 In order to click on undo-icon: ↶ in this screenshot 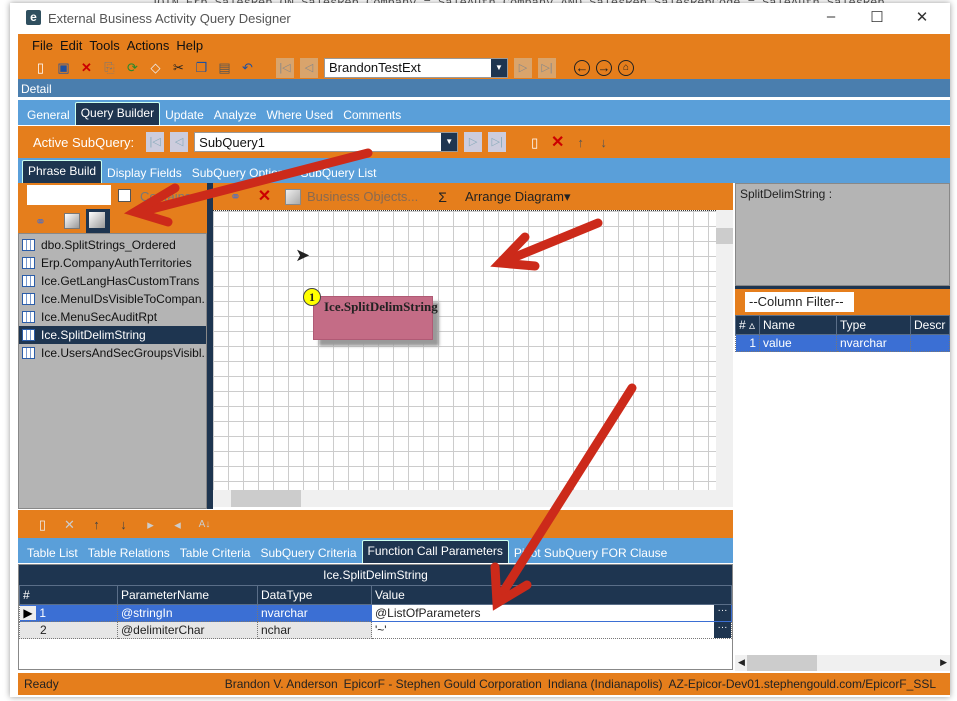, I will do `click(247, 67)`.